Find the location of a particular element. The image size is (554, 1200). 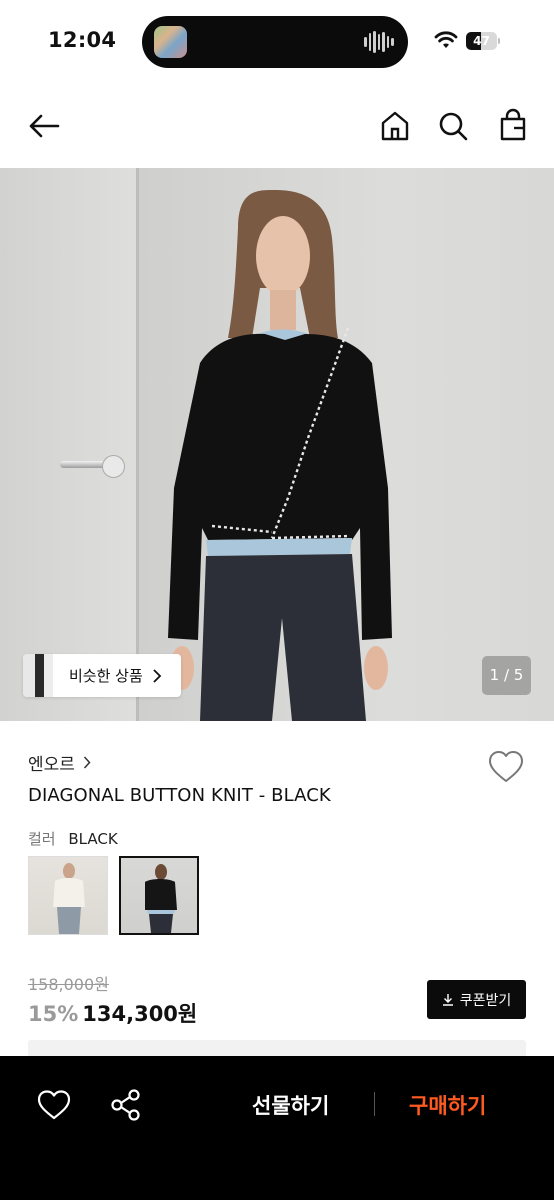

color-option-row: 컬러 BLACK is located at coordinates (73, 838).